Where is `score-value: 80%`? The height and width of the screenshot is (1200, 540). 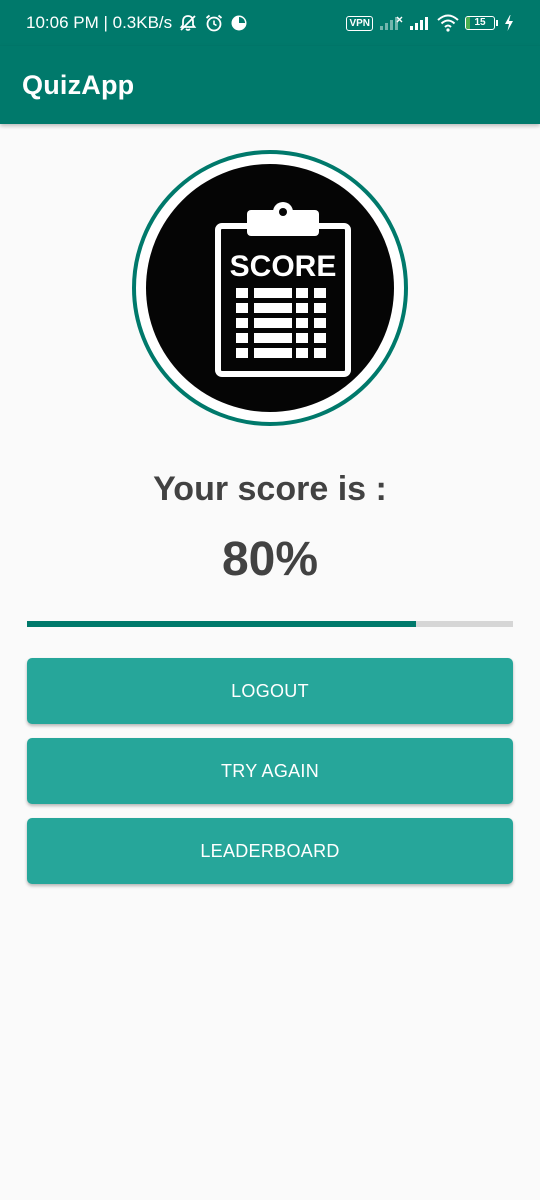 score-value: 80% is located at coordinates (270, 559).